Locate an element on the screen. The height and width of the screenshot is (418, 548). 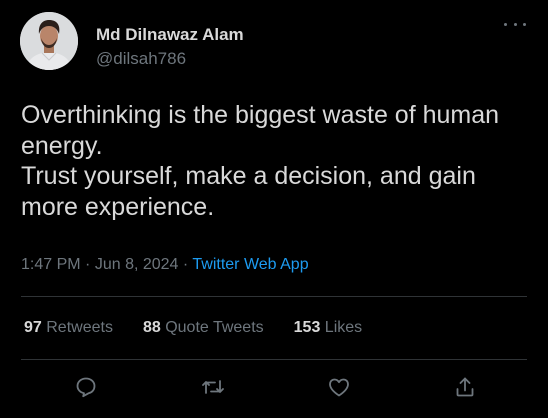
user-handle: @dilsah786 is located at coordinates (141, 59).